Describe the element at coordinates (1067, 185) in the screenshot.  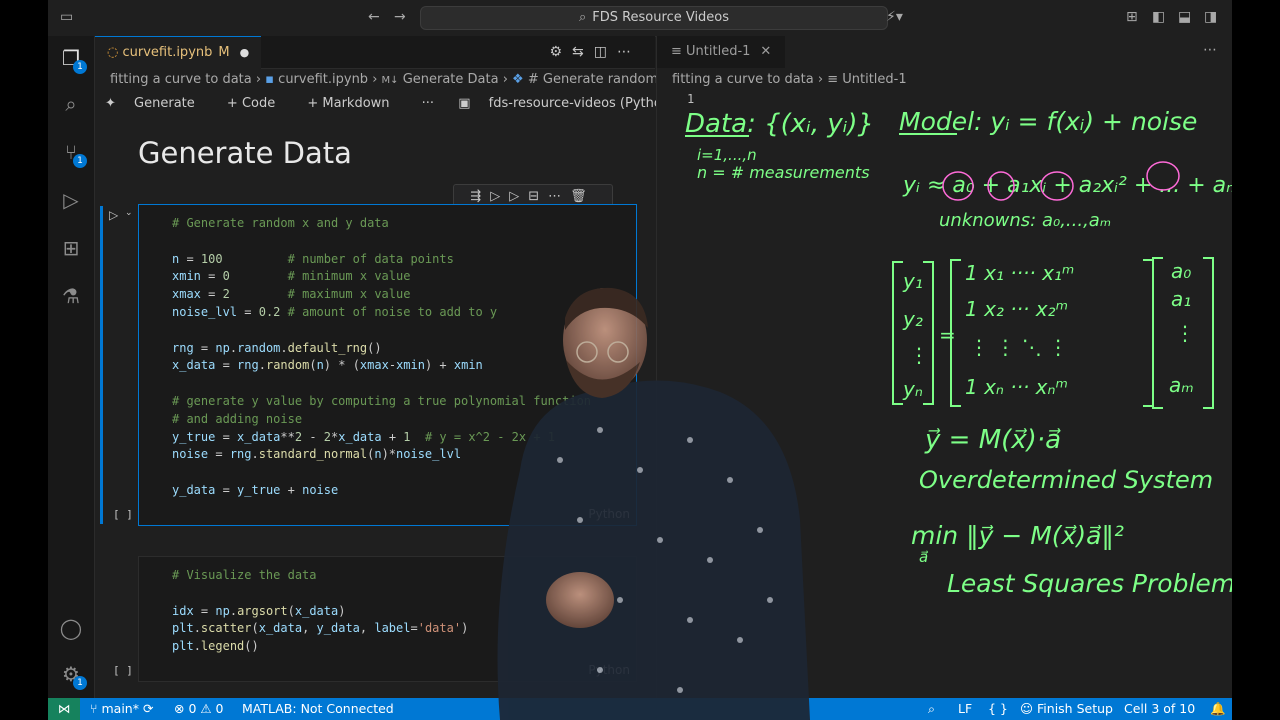
I see `note-polynomial: yᵢ ≈ a₀ + a₁xᵢ + a₂xᵢ² + ... + aₘxᵢᵐ` at that location.